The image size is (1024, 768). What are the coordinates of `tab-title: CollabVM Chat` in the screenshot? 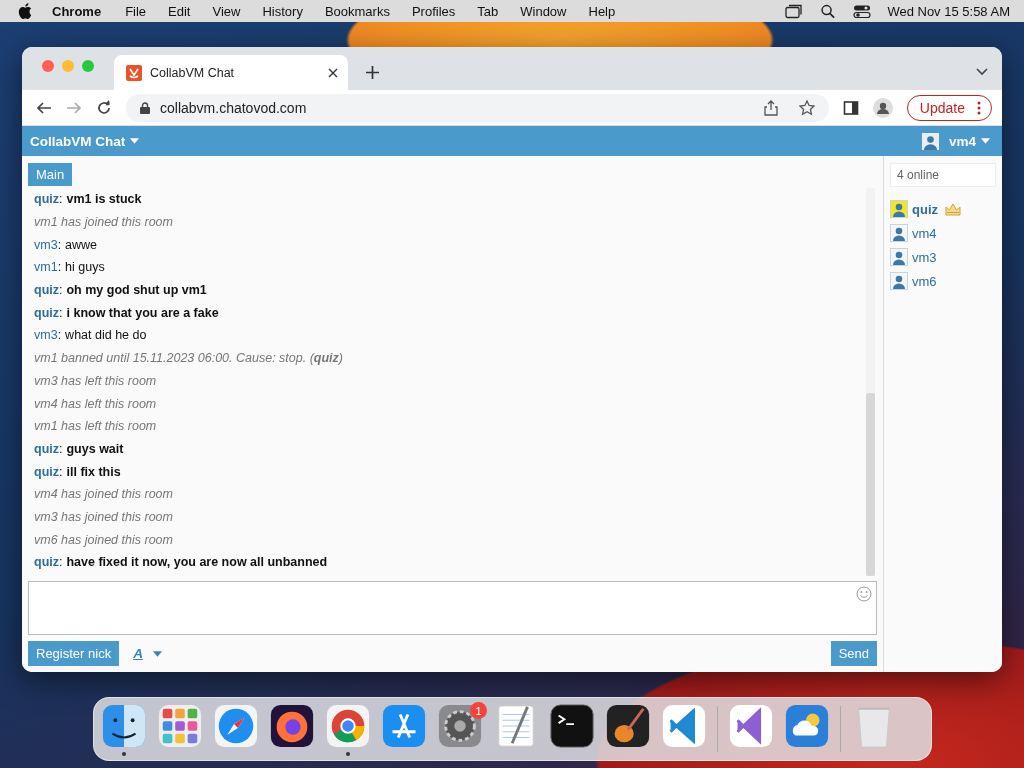 It's located at (193, 72).